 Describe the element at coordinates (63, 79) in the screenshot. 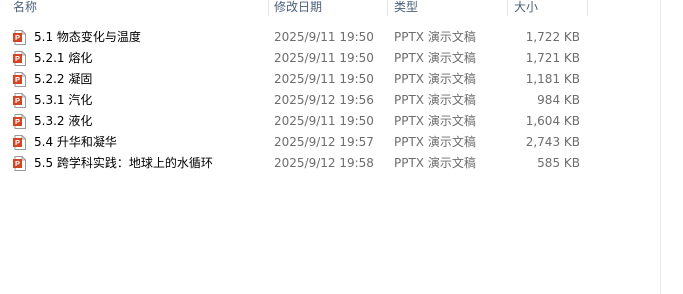

I see `file-name: 5.2.2 凝固` at that location.